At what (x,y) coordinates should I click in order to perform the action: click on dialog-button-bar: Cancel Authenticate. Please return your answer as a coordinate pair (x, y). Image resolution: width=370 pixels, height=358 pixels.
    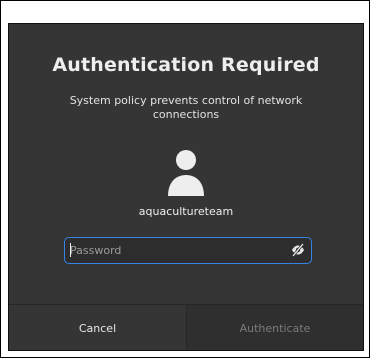
    Looking at the image, I should click on (186, 327).